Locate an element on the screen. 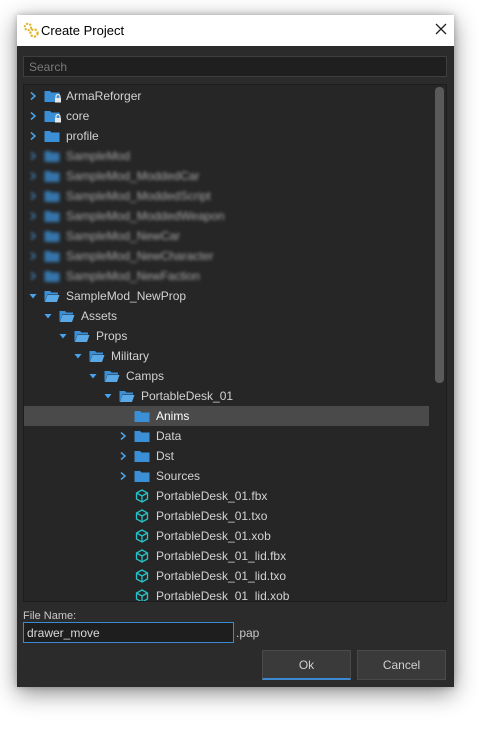 This screenshot has width=501, height=735. tree-item-label: Data is located at coordinates (169, 436).